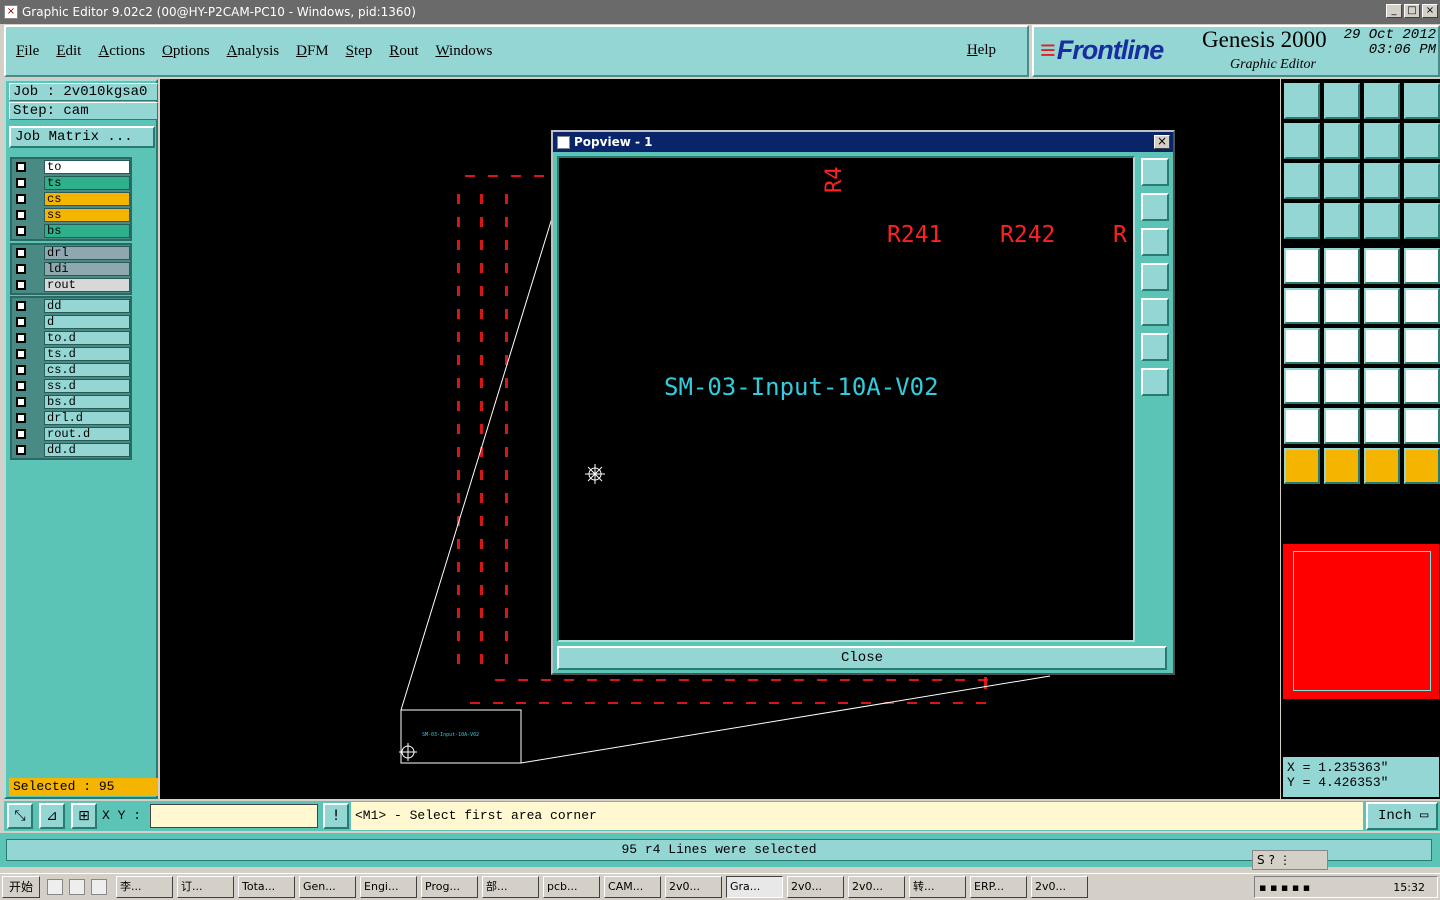 The image size is (1440, 900). I want to click on pad-icon, so click(1302, 266).